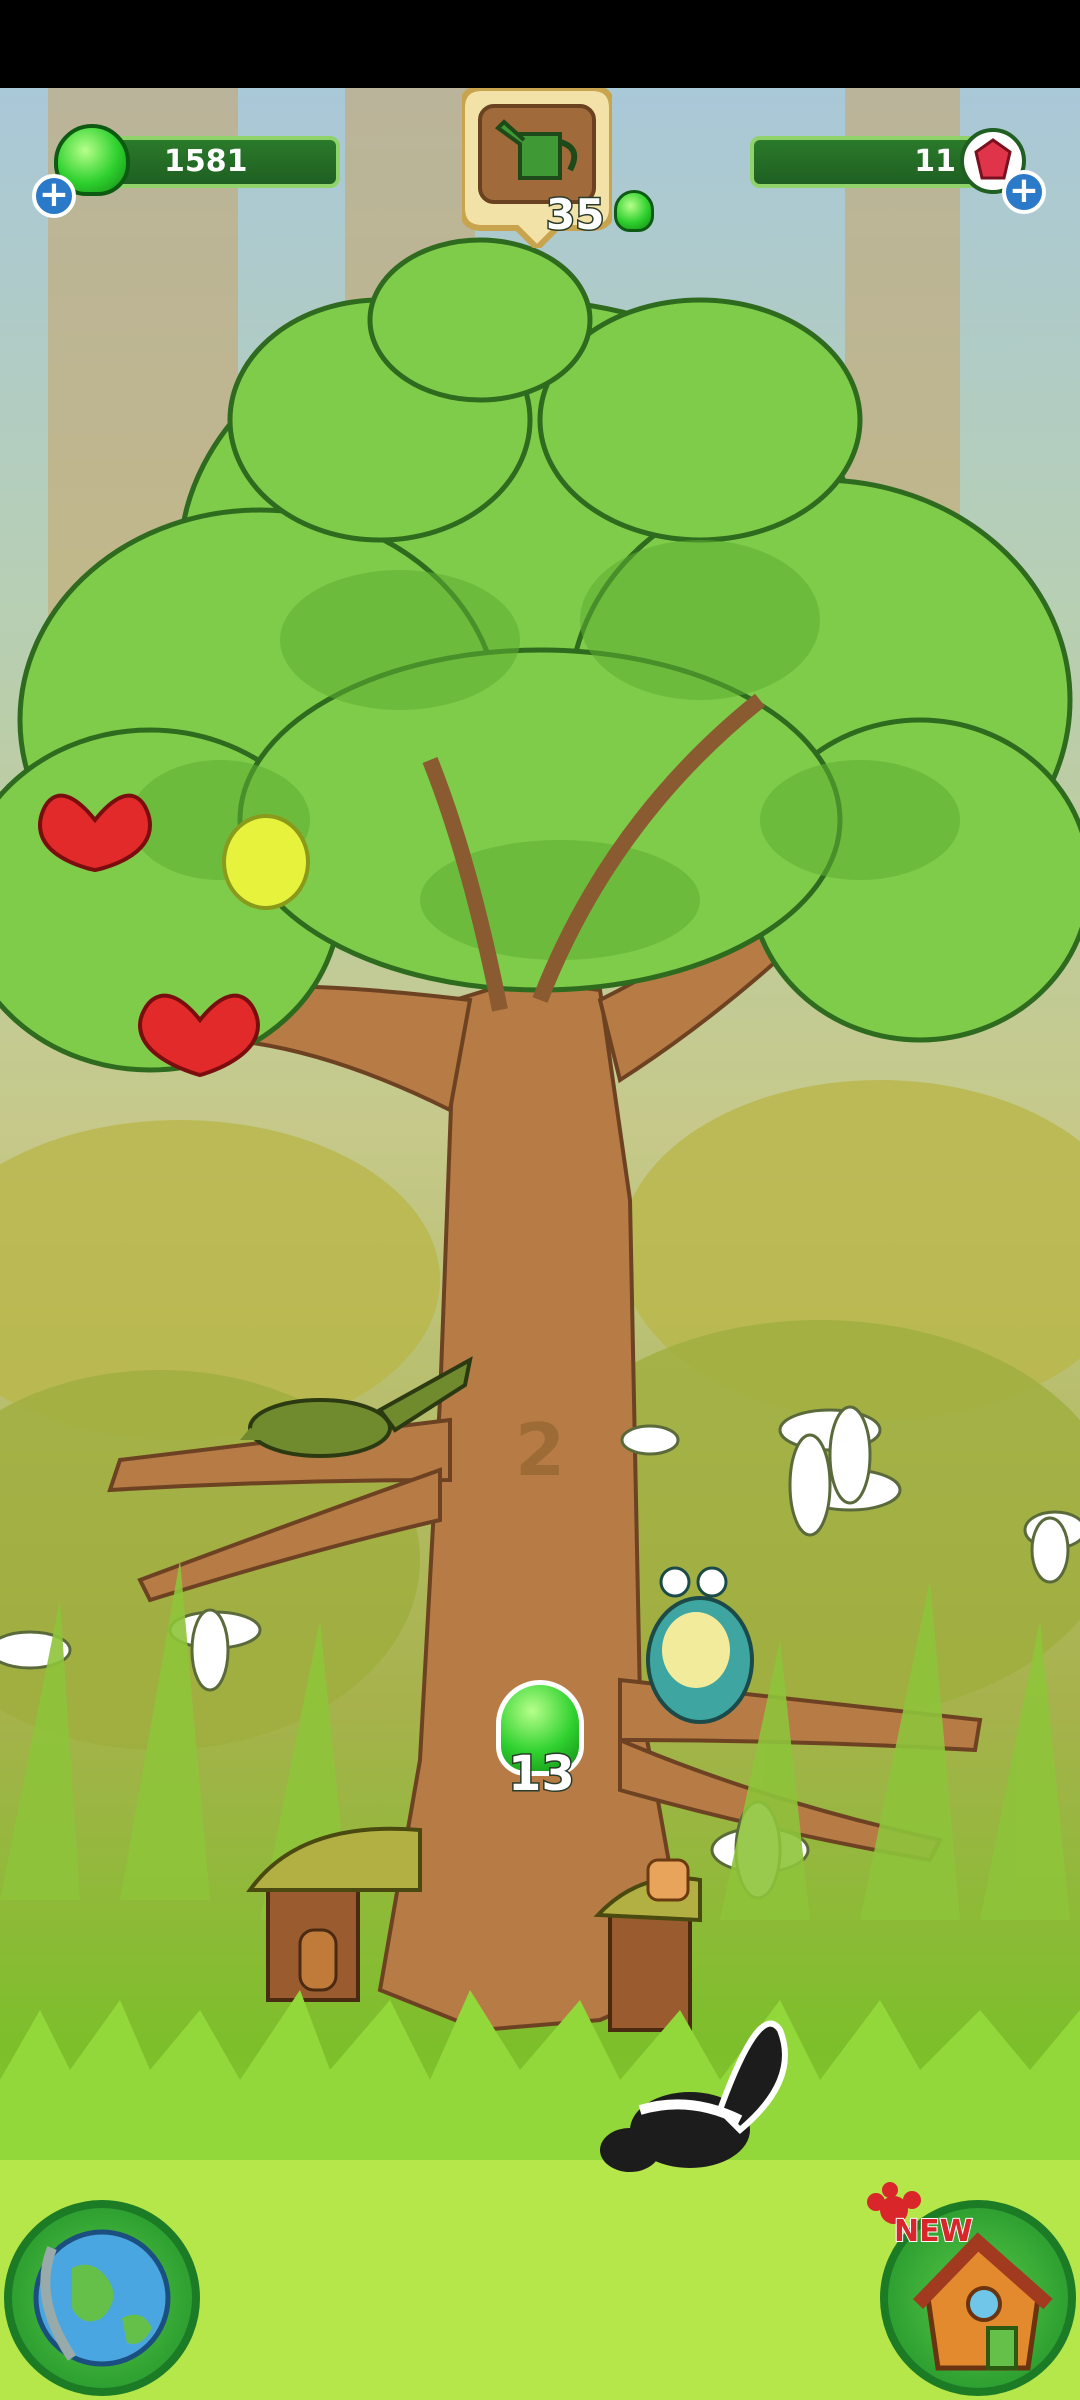  I want to click on gem-count-value: 1581, so click(206, 161).